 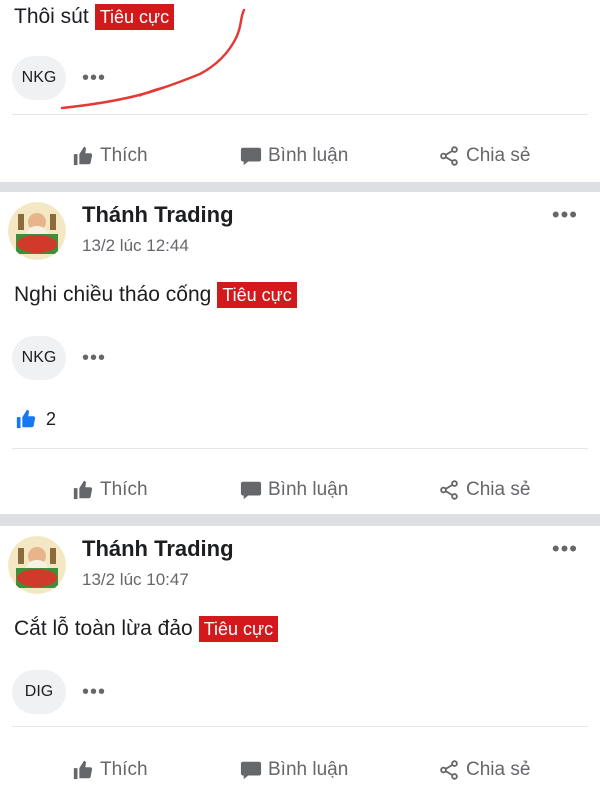 What do you see at coordinates (135, 580) in the screenshot?
I see `post-time: 13/2 lúc 10:47` at bounding box center [135, 580].